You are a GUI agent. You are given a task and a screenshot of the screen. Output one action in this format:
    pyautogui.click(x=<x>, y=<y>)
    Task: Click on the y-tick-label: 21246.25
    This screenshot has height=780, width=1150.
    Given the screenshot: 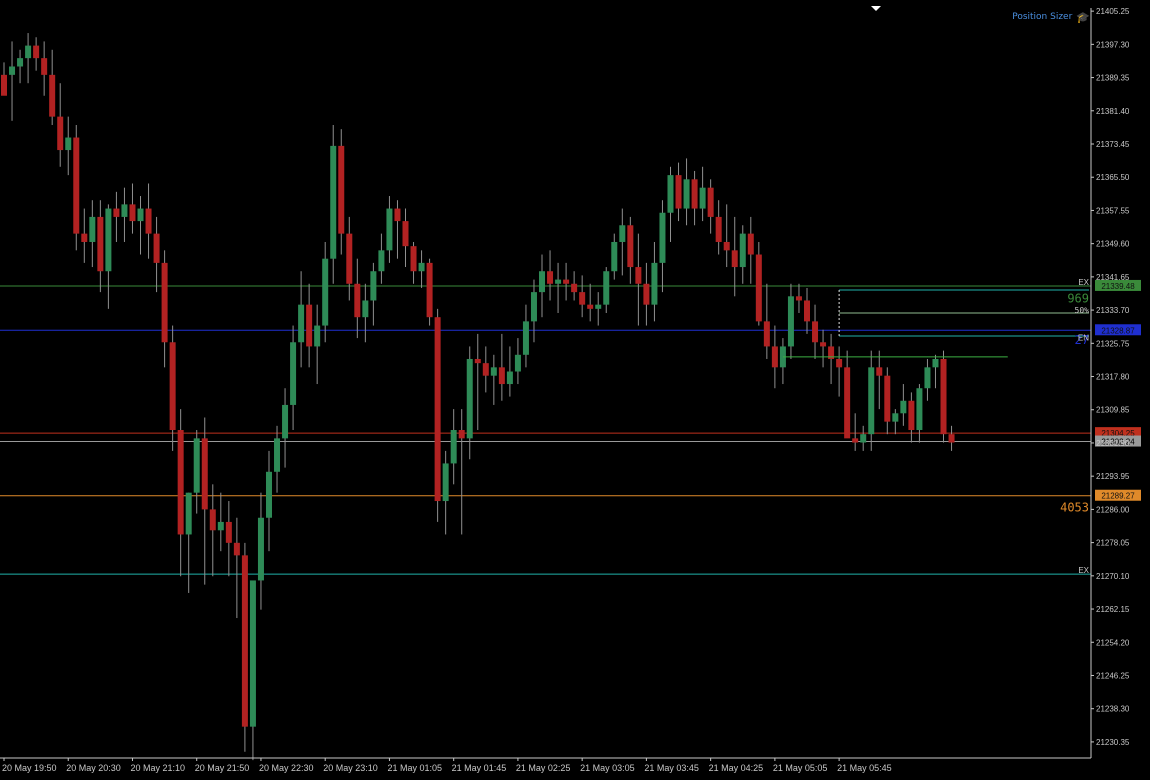 What is the action you would take?
    pyautogui.click(x=1113, y=675)
    